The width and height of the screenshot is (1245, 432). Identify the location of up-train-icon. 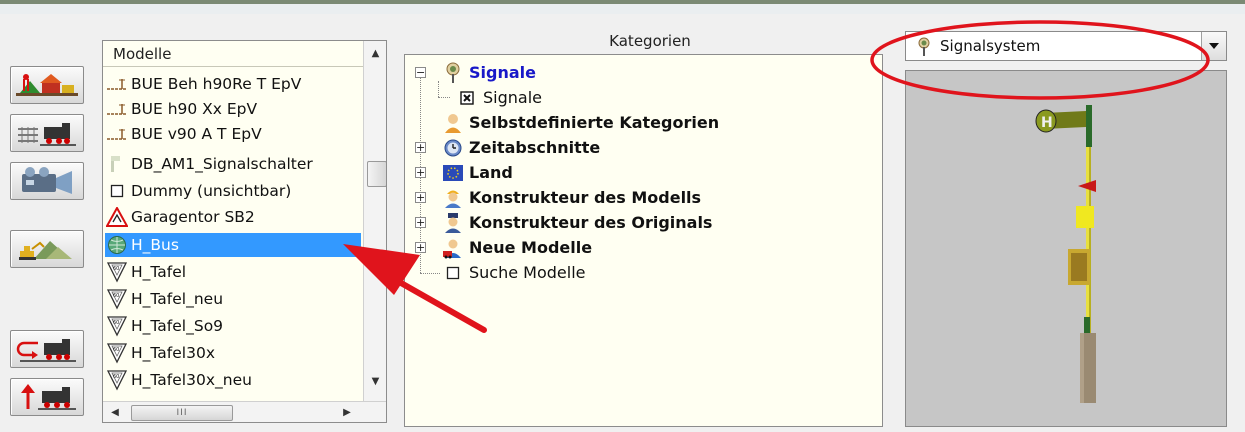
(47, 397).